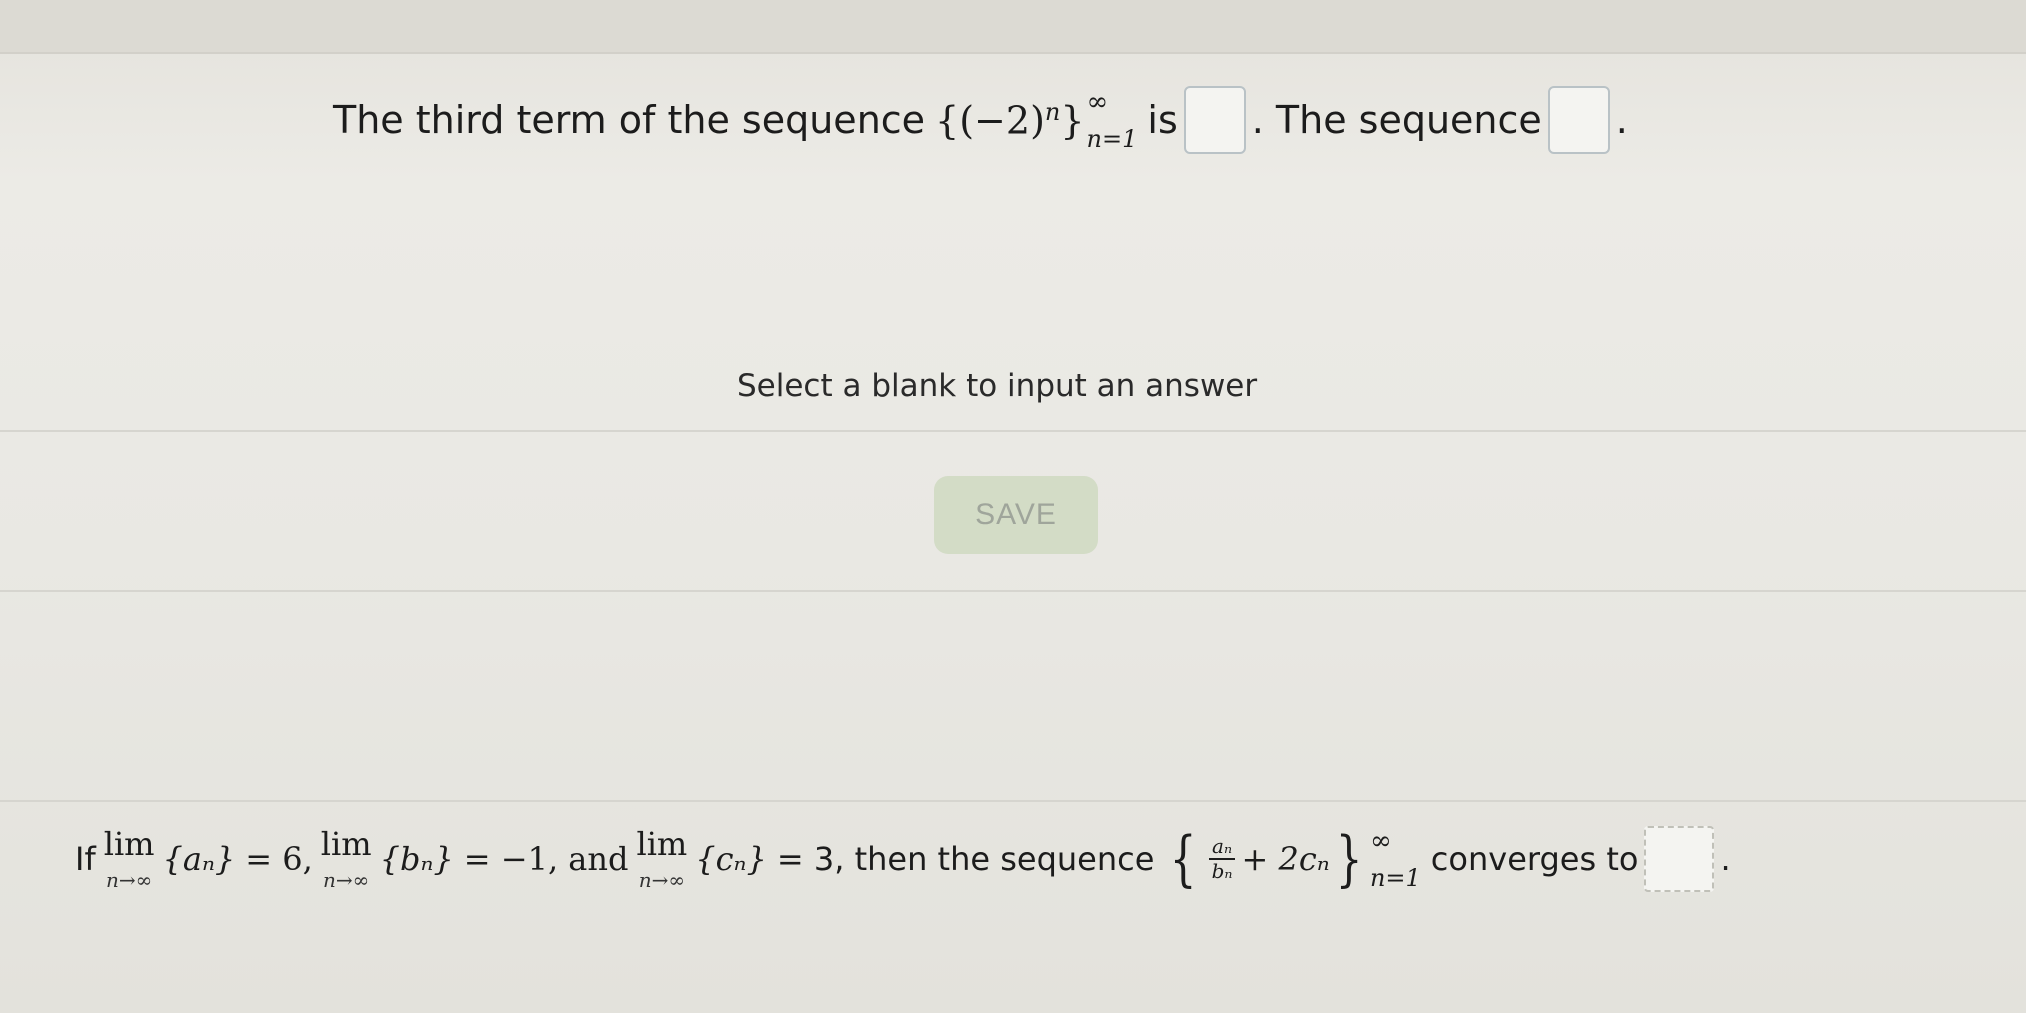 The height and width of the screenshot is (1013, 2026). What do you see at coordinates (1621, 120) in the screenshot?
I see `question-1-period: .` at bounding box center [1621, 120].